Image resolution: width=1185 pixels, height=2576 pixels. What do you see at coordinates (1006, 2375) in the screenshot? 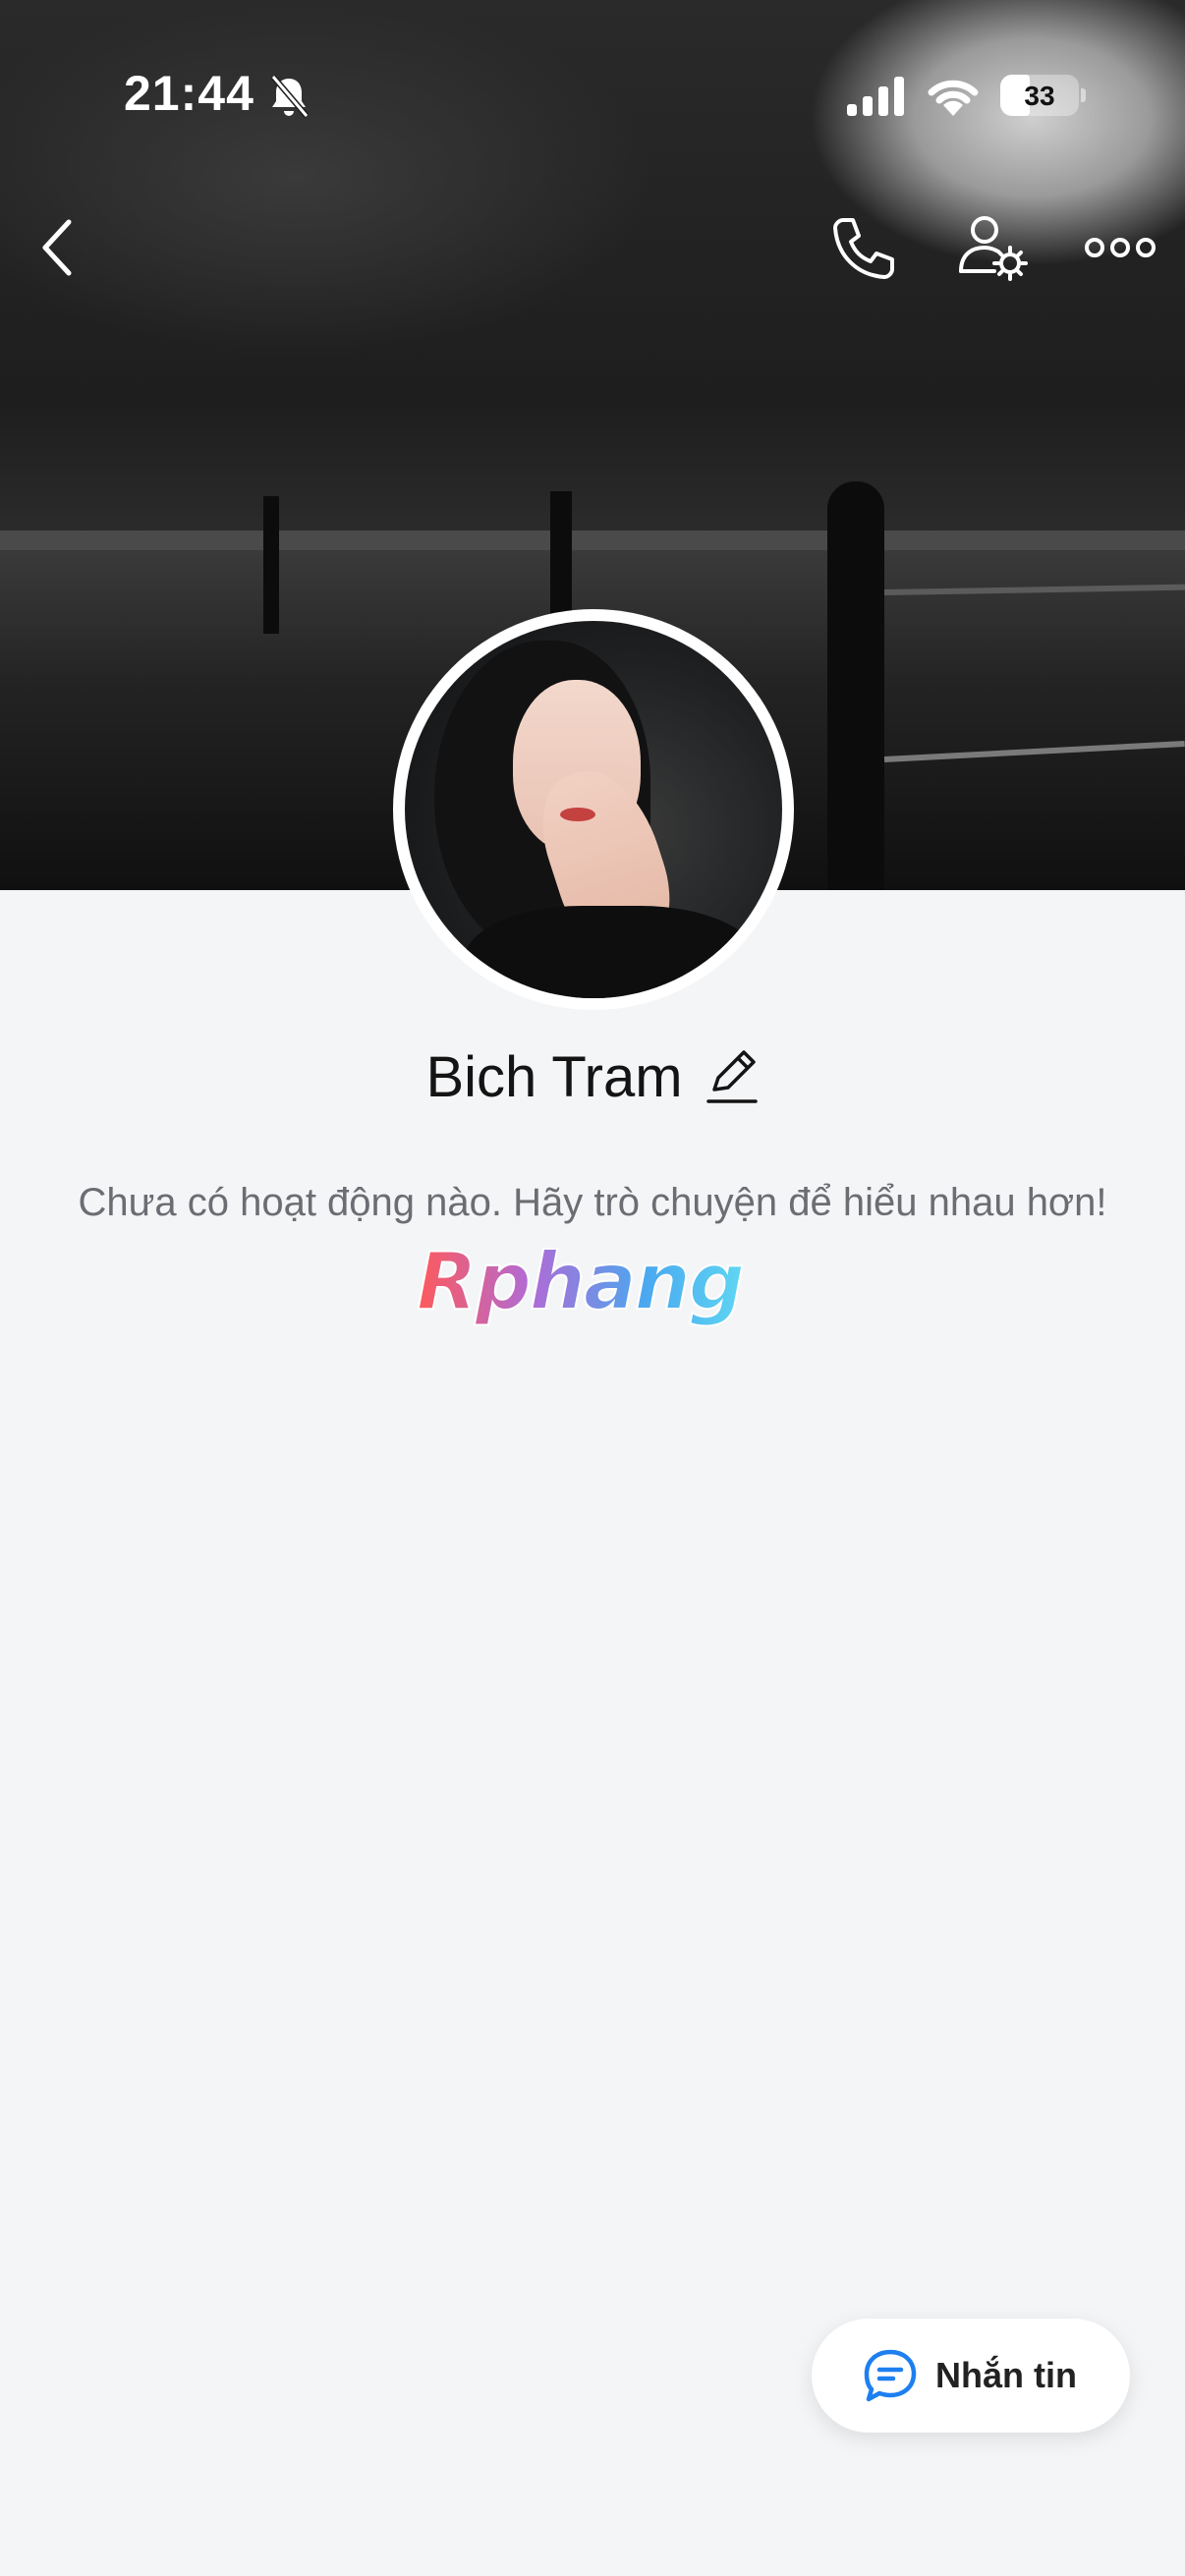
I see `message-button-label: Nhắn tin` at bounding box center [1006, 2375].